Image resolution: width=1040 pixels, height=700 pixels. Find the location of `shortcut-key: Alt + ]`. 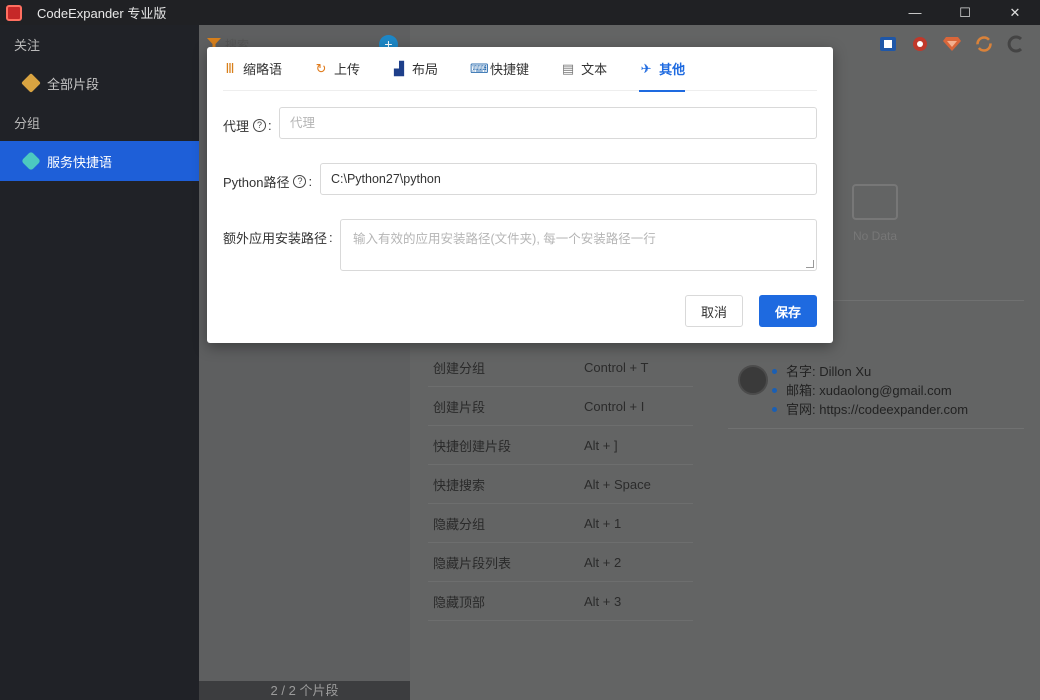

shortcut-key: Alt + ] is located at coordinates (601, 445).